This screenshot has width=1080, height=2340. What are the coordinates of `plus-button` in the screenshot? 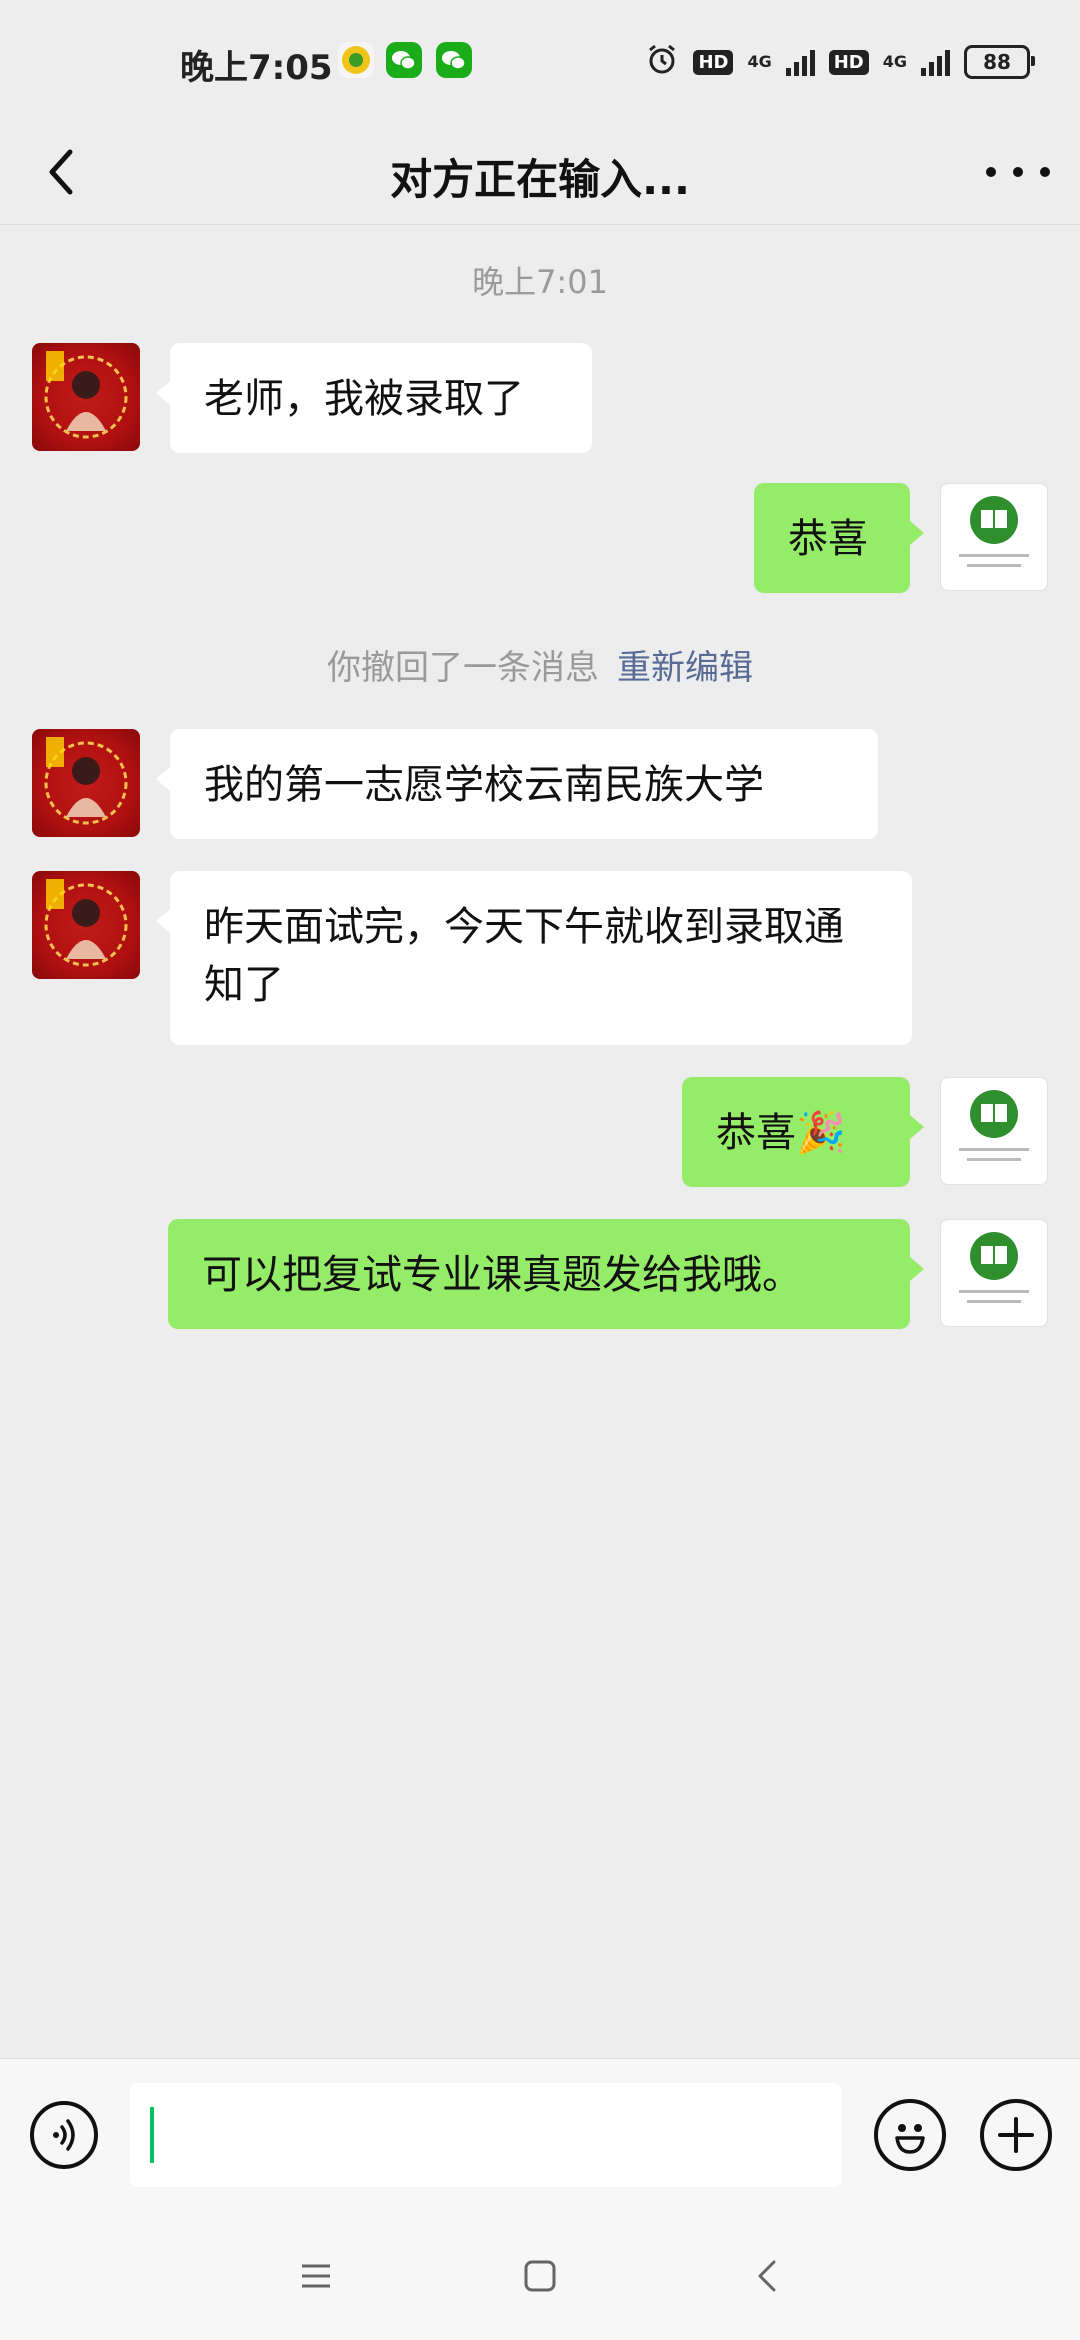 It's located at (1016, 2135).